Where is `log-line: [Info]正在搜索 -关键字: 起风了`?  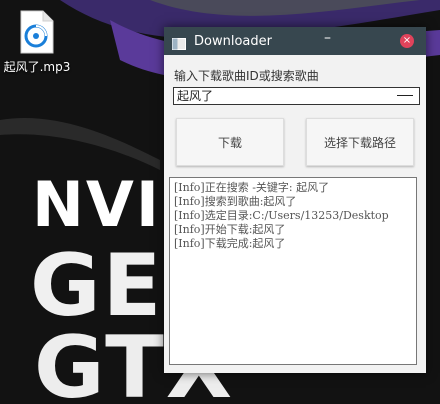 log-line: [Info]正在搜索 -关键字: 起风了 is located at coordinates (252, 187).